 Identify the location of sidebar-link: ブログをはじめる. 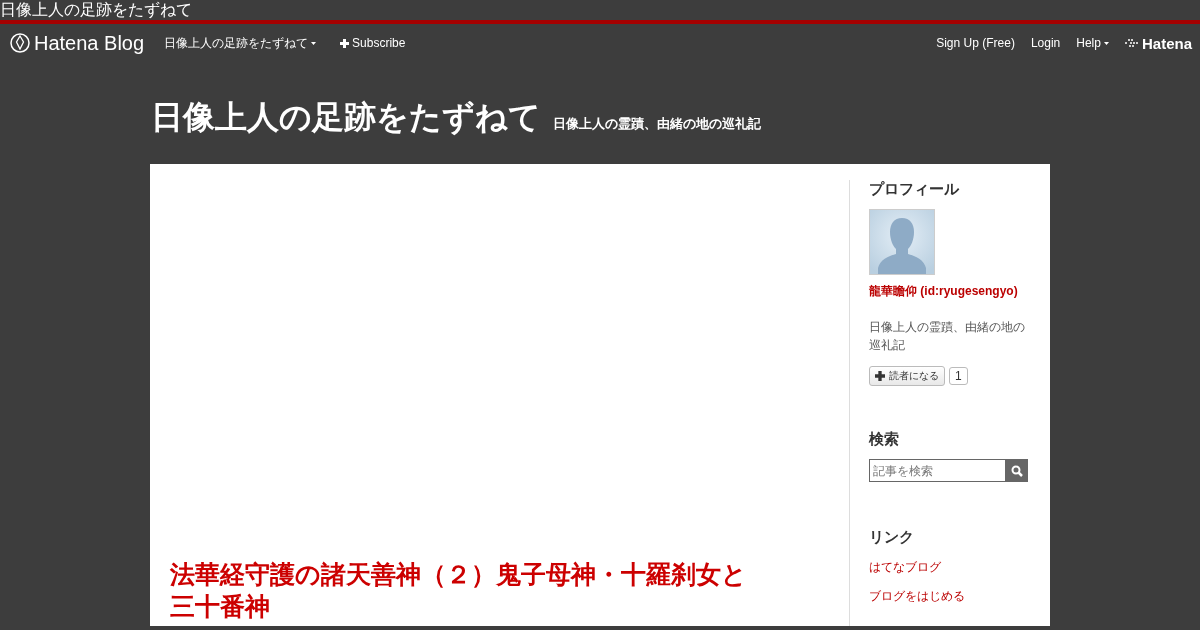
(959, 596).